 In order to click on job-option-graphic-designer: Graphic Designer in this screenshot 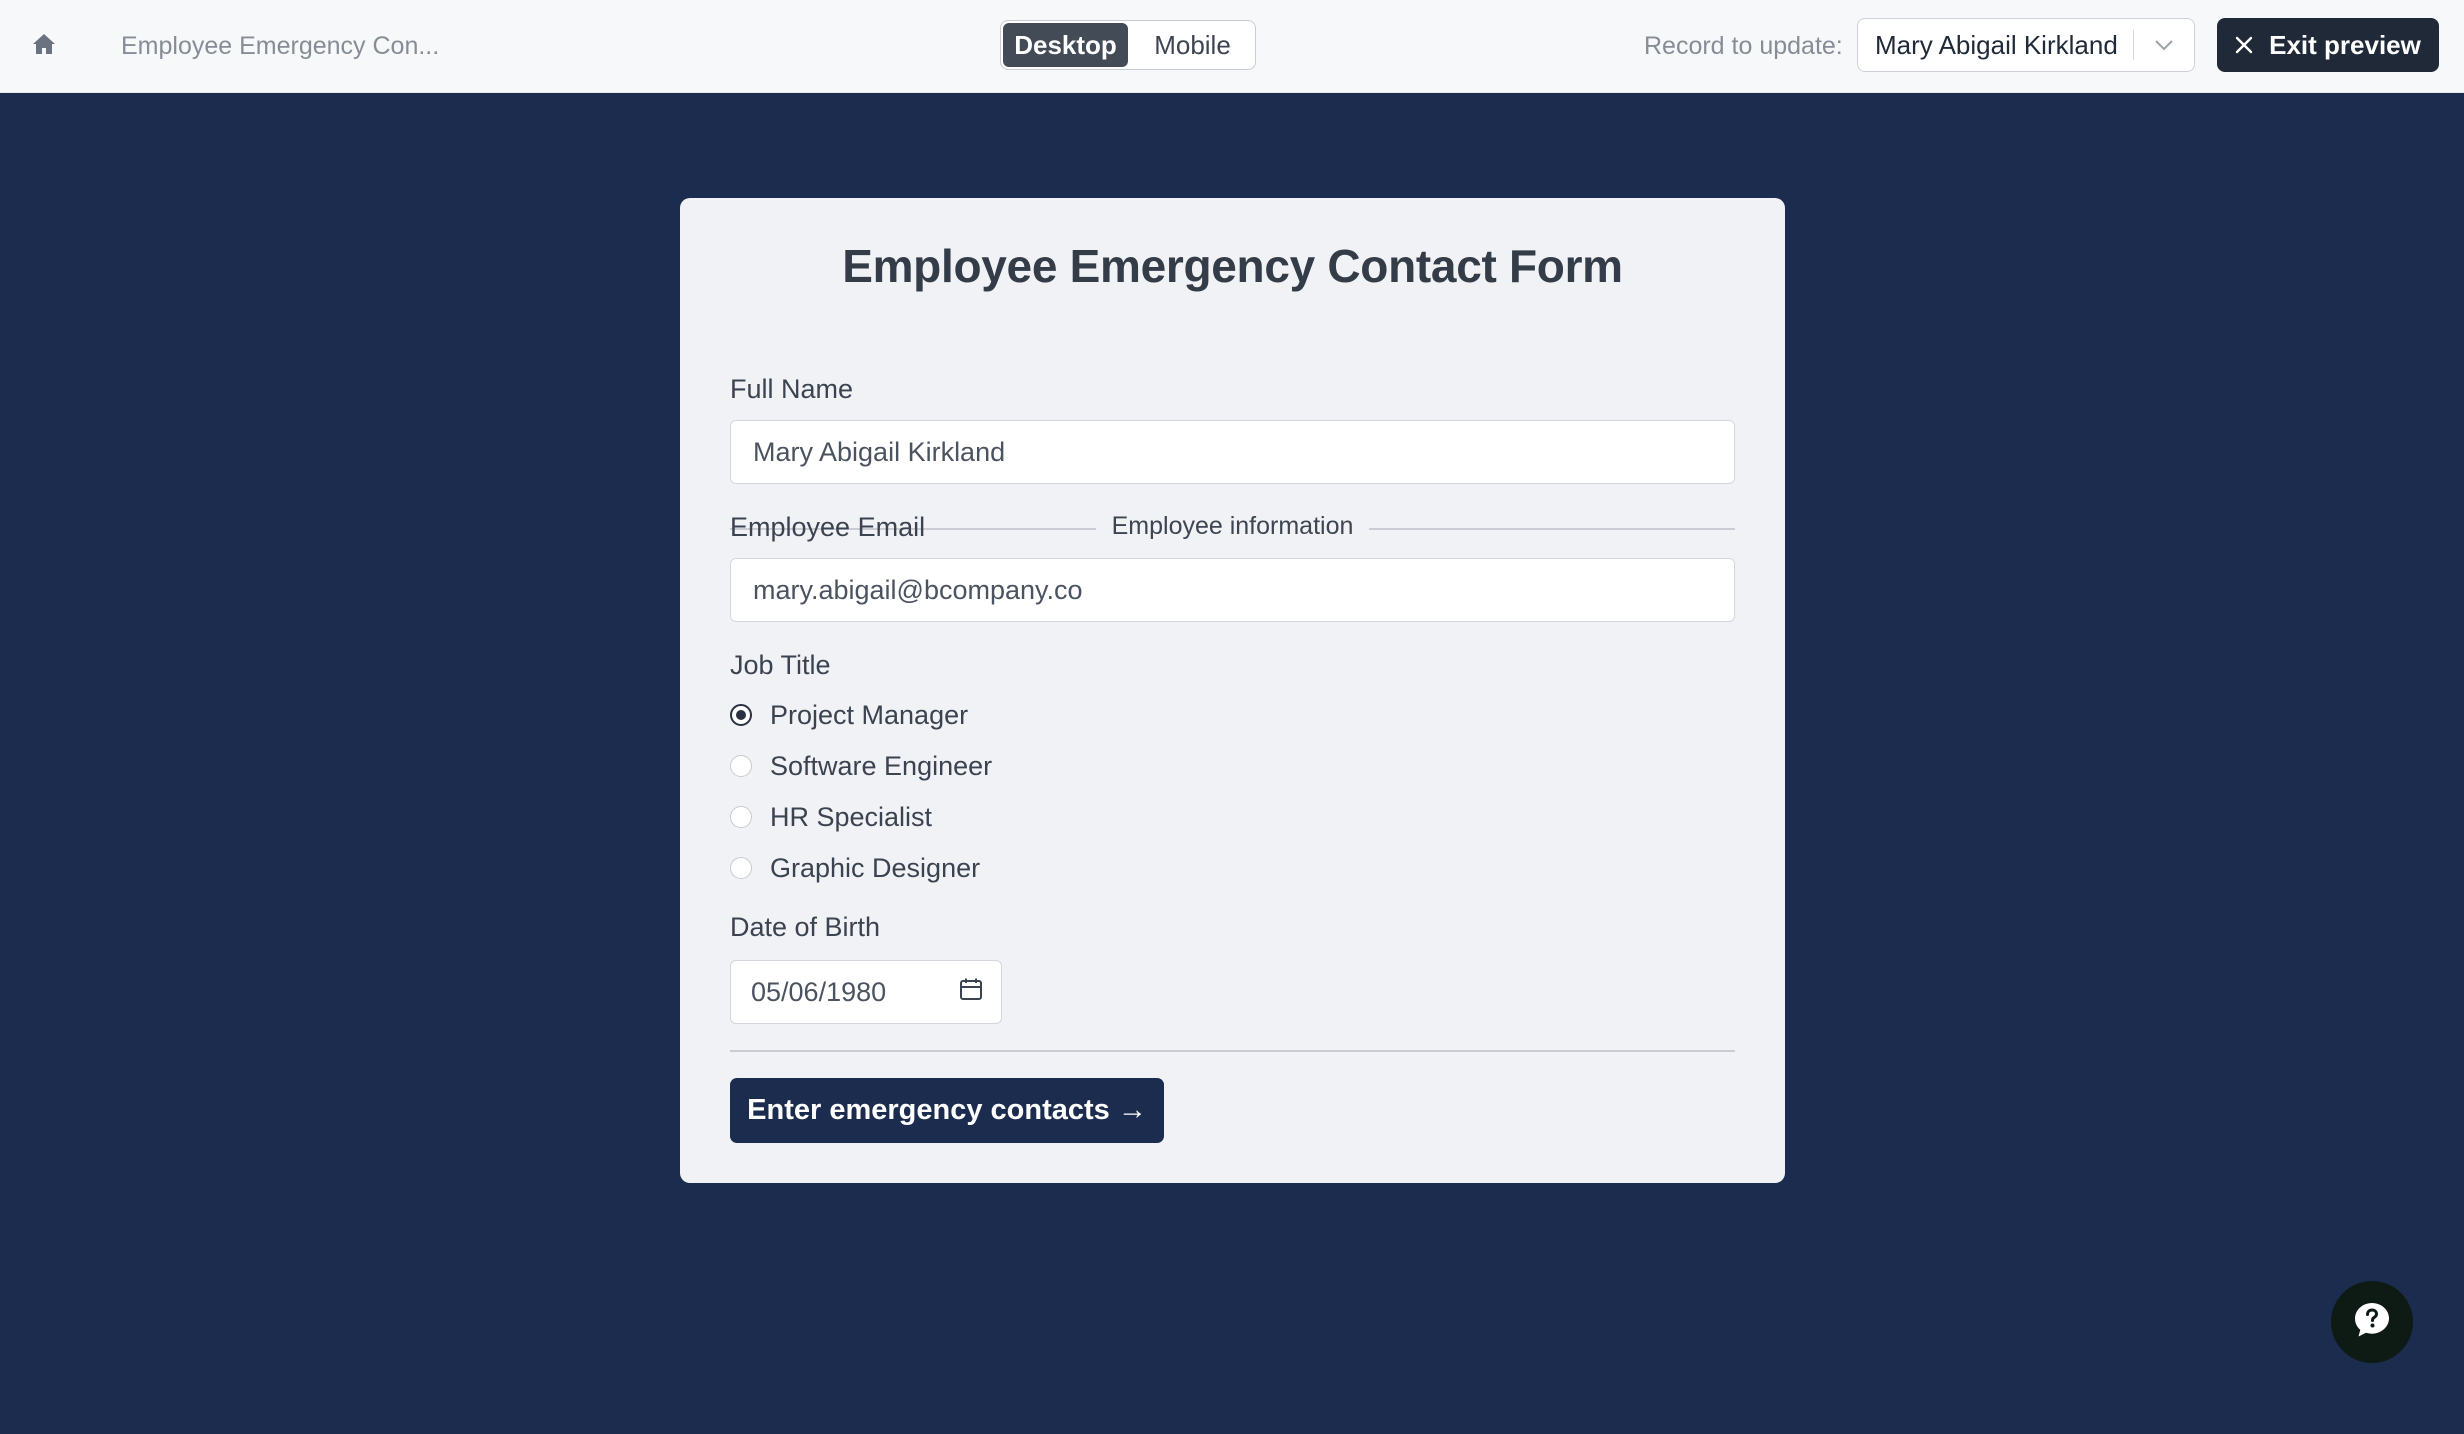, I will do `click(855, 868)`.